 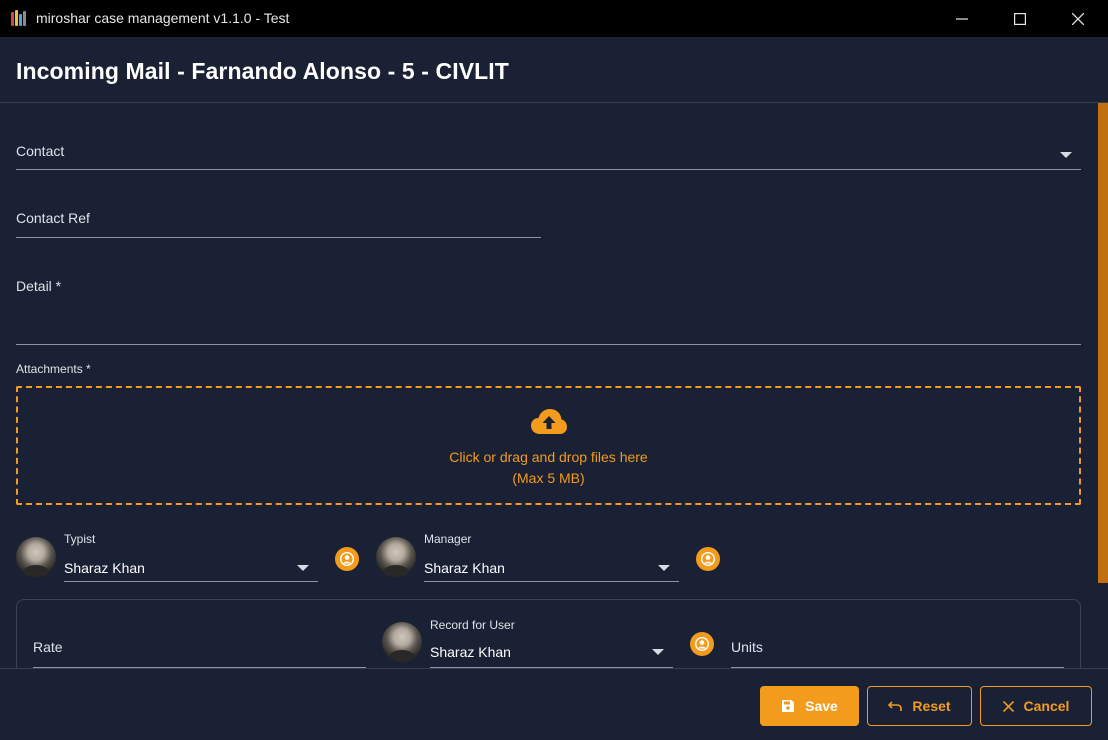 I want to click on manager-user-button, so click(x=708, y=559).